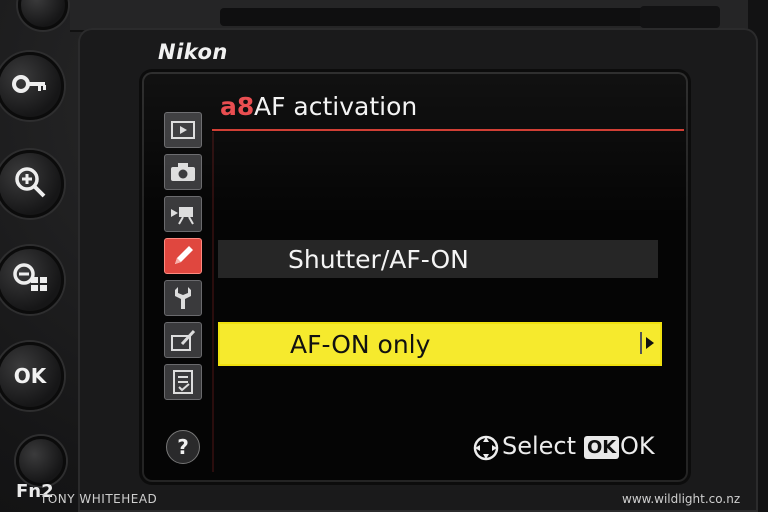  Describe the element at coordinates (435, 17) in the screenshot. I see `top-slot` at that location.